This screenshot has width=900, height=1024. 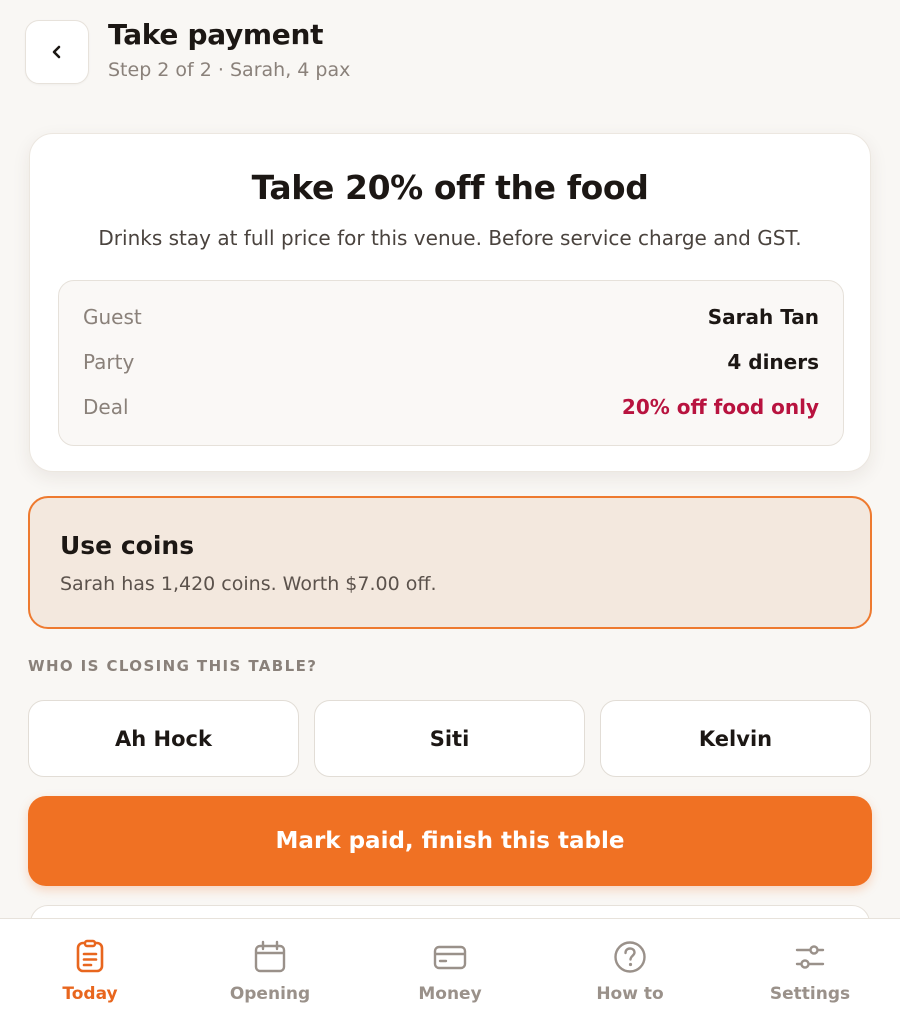 What do you see at coordinates (450, 187) in the screenshot?
I see `deal-title: Take 20% off the food` at bounding box center [450, 187].